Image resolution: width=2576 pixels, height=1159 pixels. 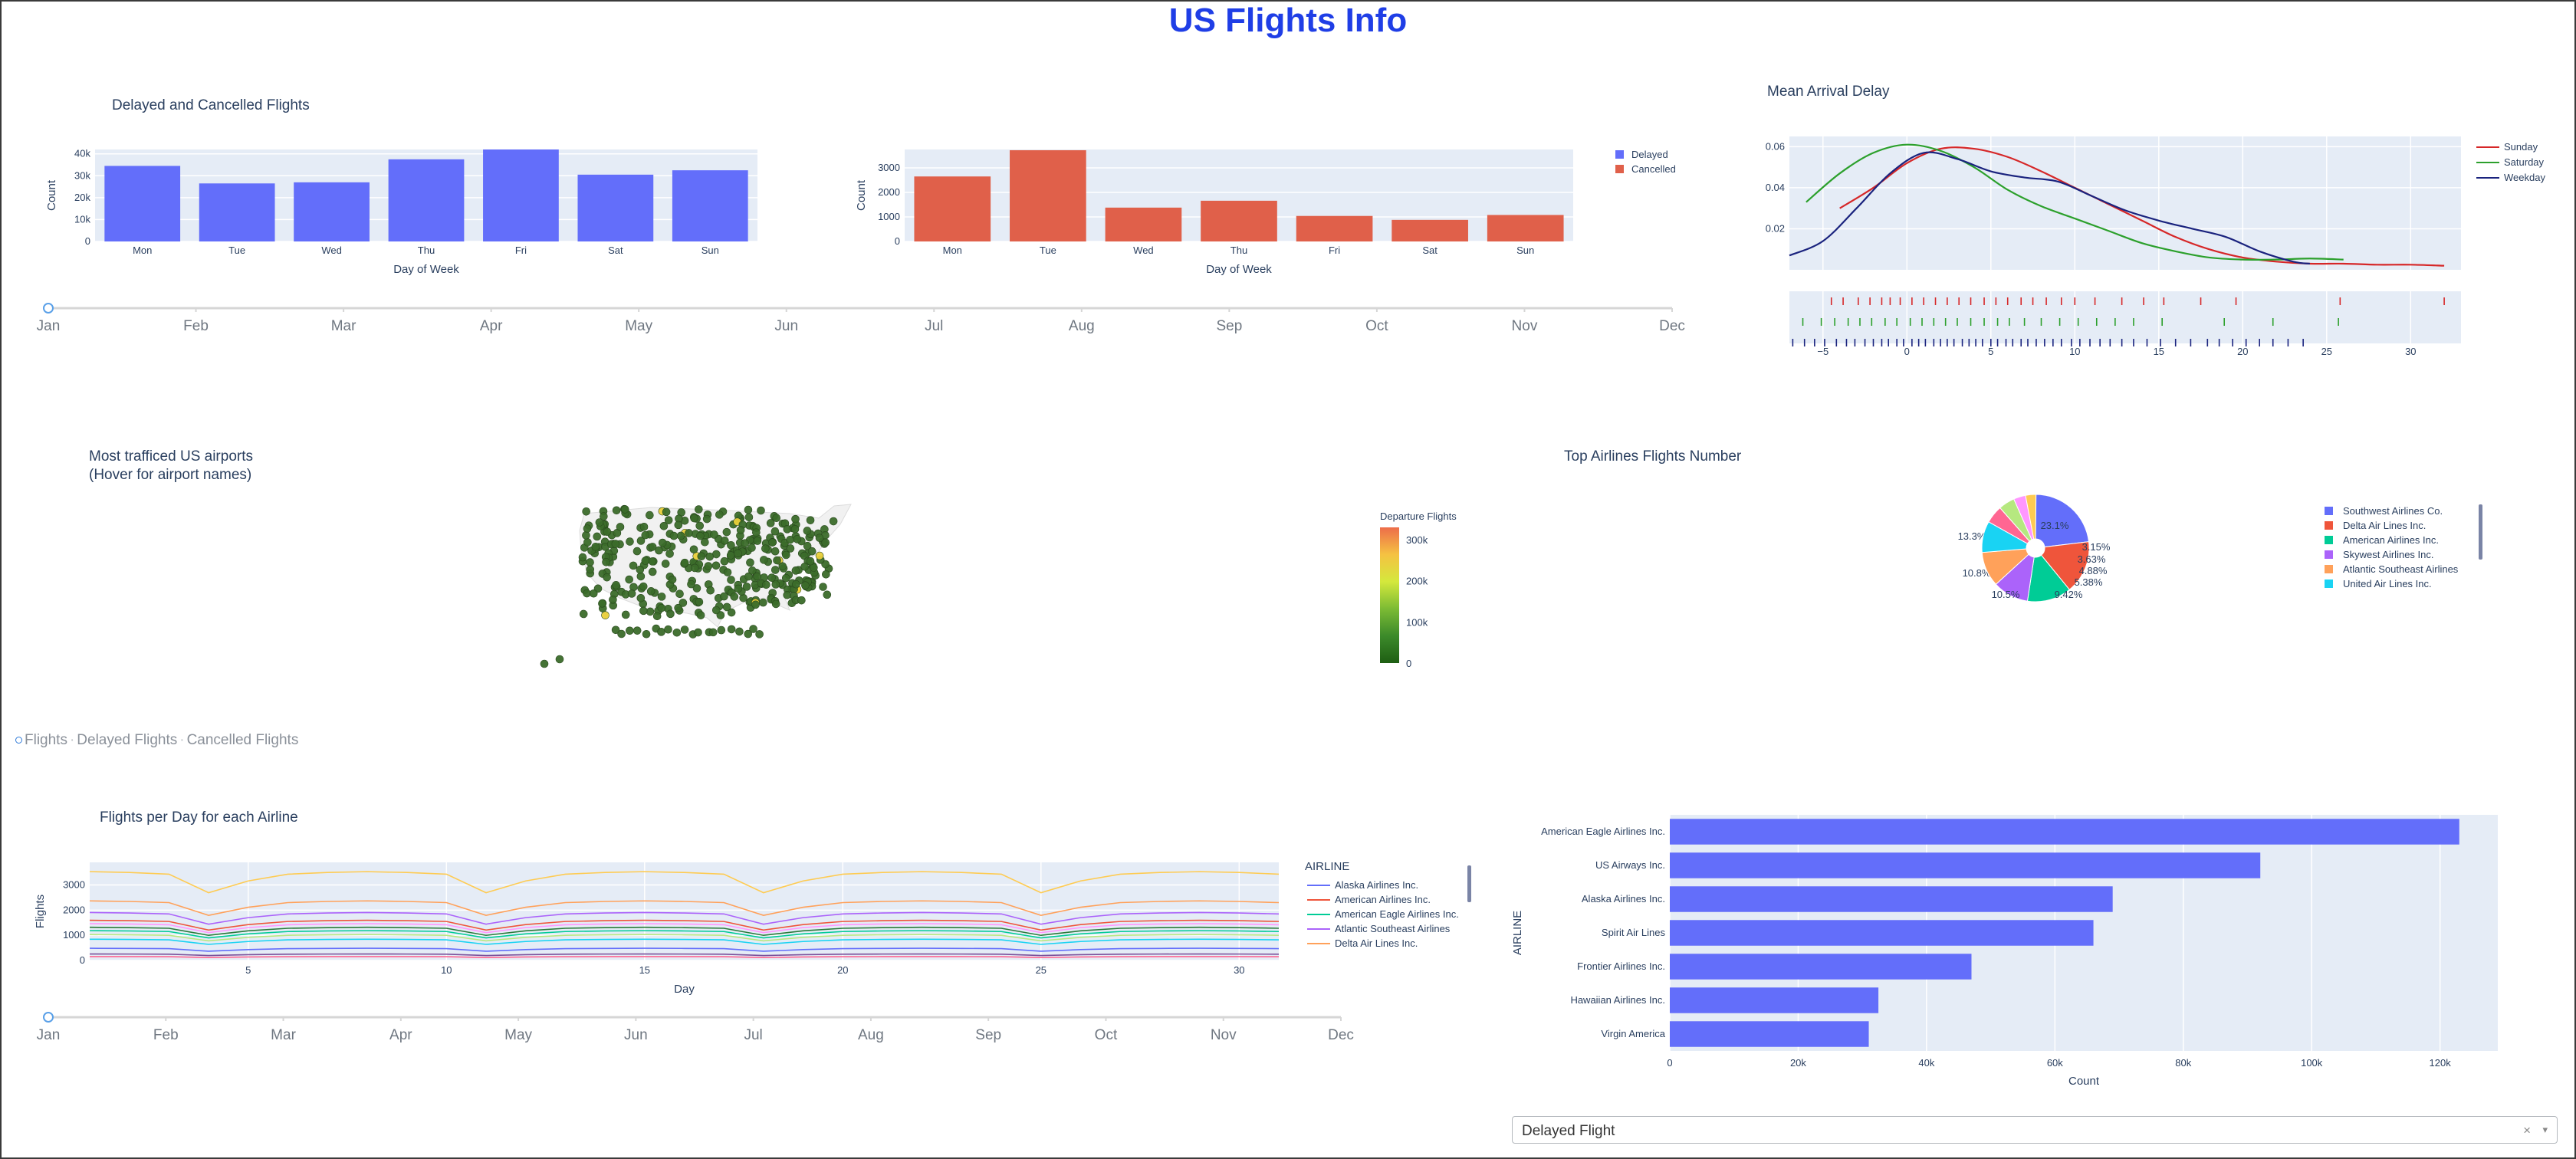 What do you see at coordinates (753, 1035) in the screenshot?
I see `slider-month-label: Jul` at bounding box center [753, 1035].